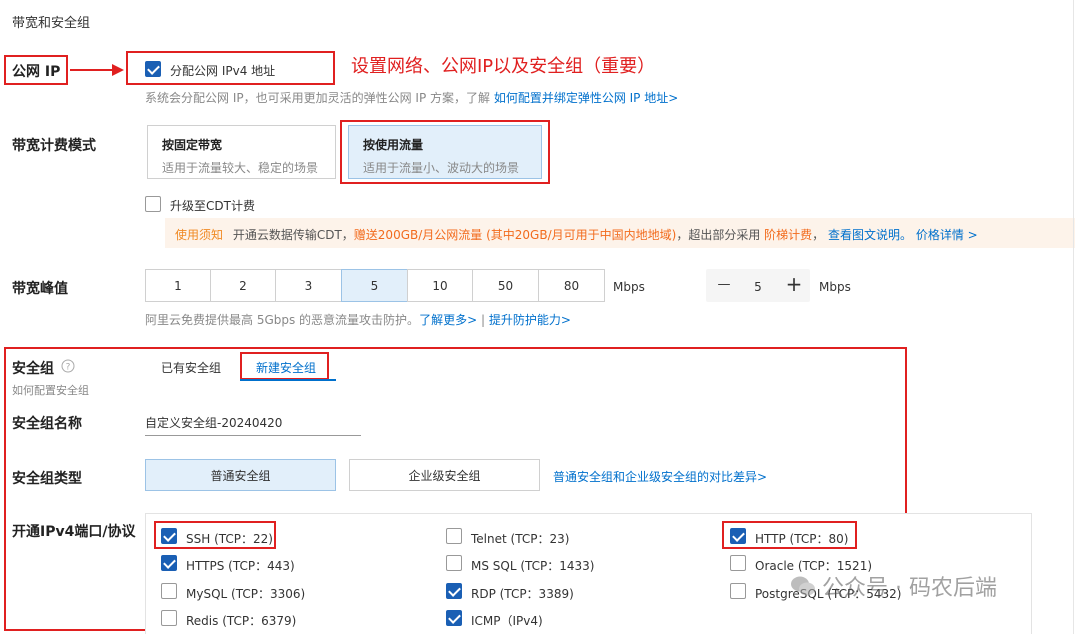 The image size is (1080, 634). What do you see at coordinates (240, 475) in the screenshot?
I see `group-type-normal: 普通安全组` at bounding box center [240, 475].